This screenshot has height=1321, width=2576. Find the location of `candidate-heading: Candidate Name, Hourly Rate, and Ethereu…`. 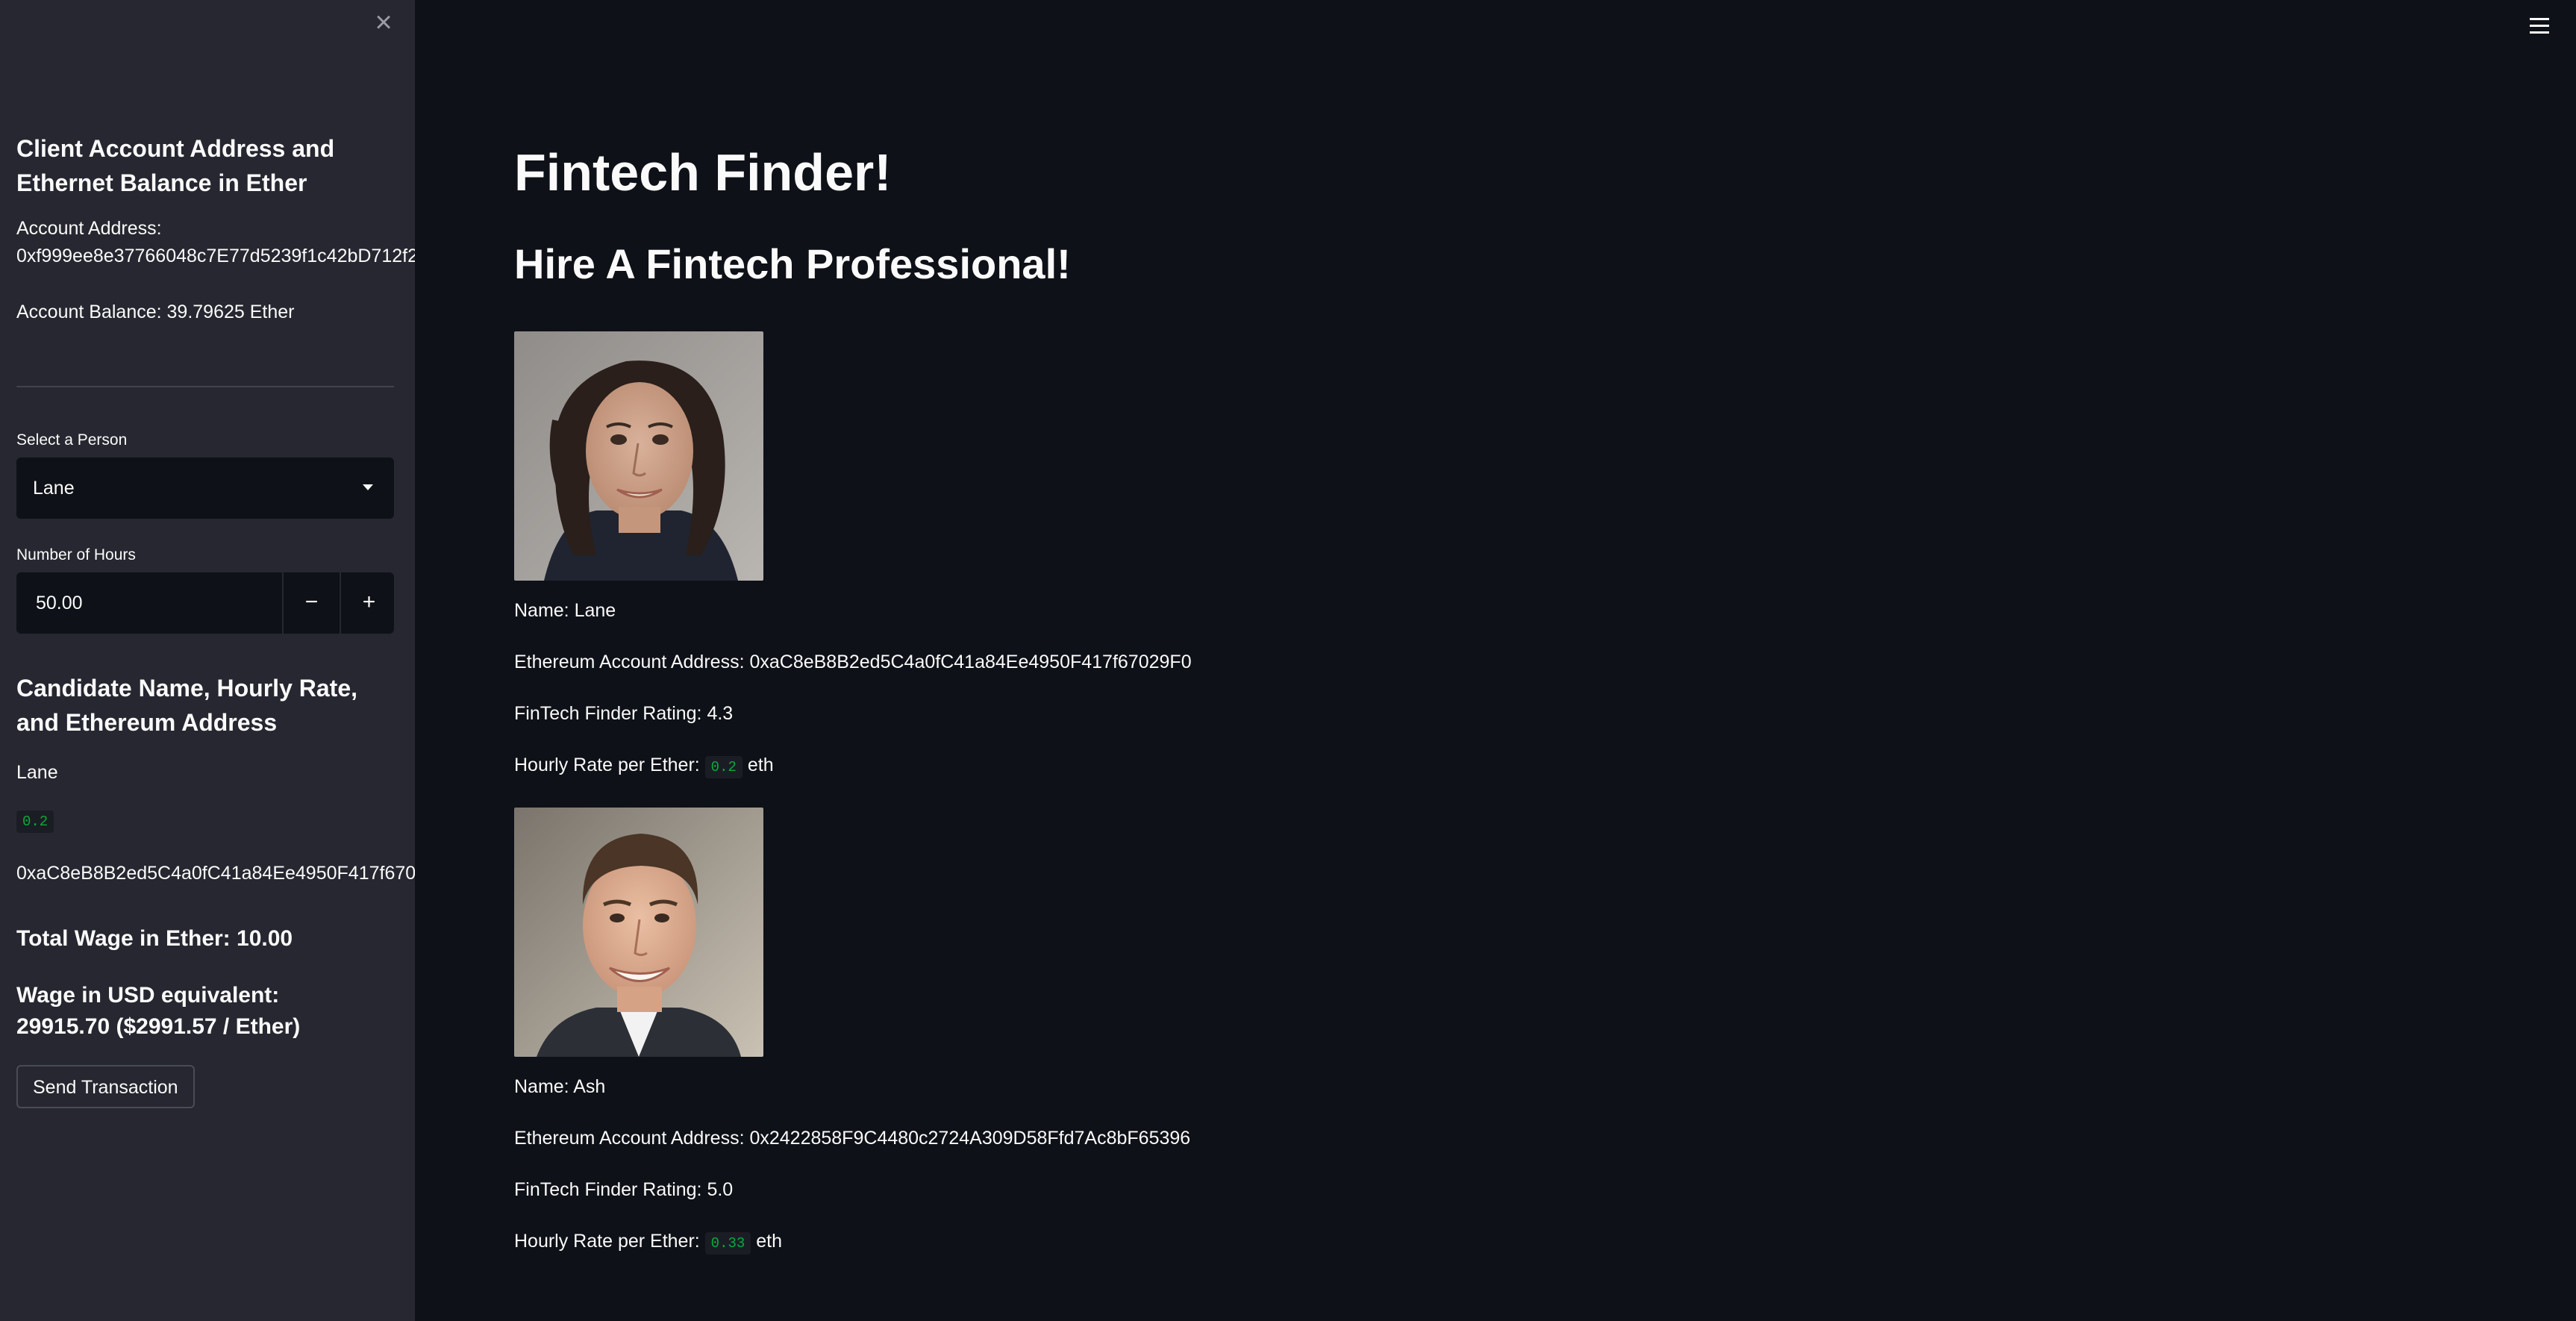

candidate-heading: Candidate Name, Hourly Rate, and Ethereu… is located at coordinates (186, 705).